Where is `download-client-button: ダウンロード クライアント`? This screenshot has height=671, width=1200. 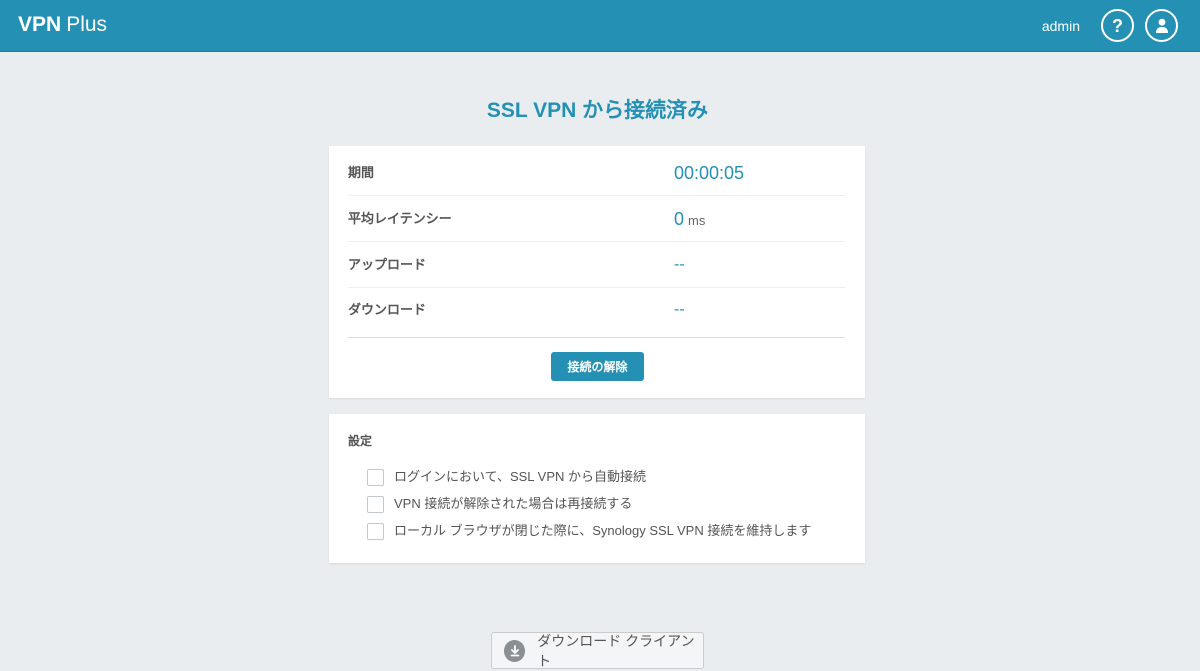
download-client-button: ダウンロード クライアント is located at coordinates (597, 650).